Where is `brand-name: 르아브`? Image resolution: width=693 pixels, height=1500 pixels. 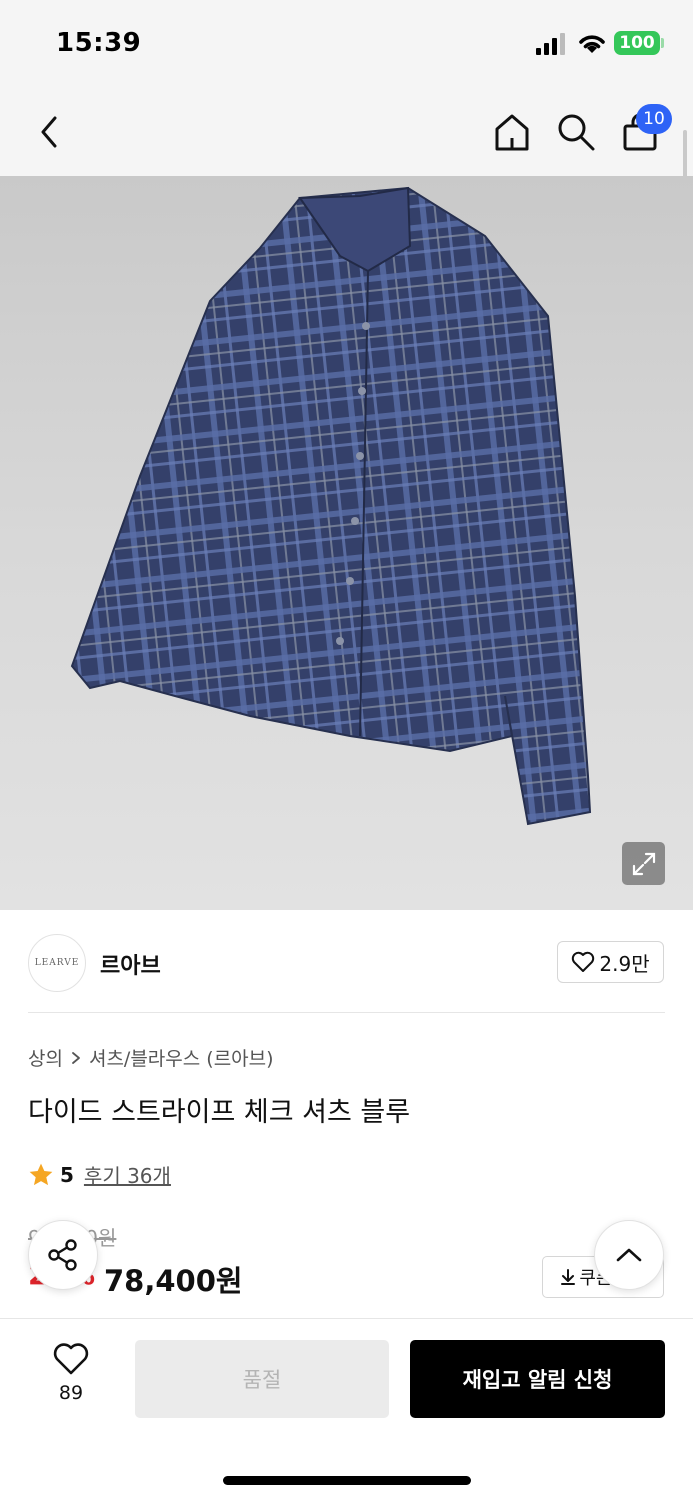
brand-name: 르아브 is located at coordinates (130, 964).